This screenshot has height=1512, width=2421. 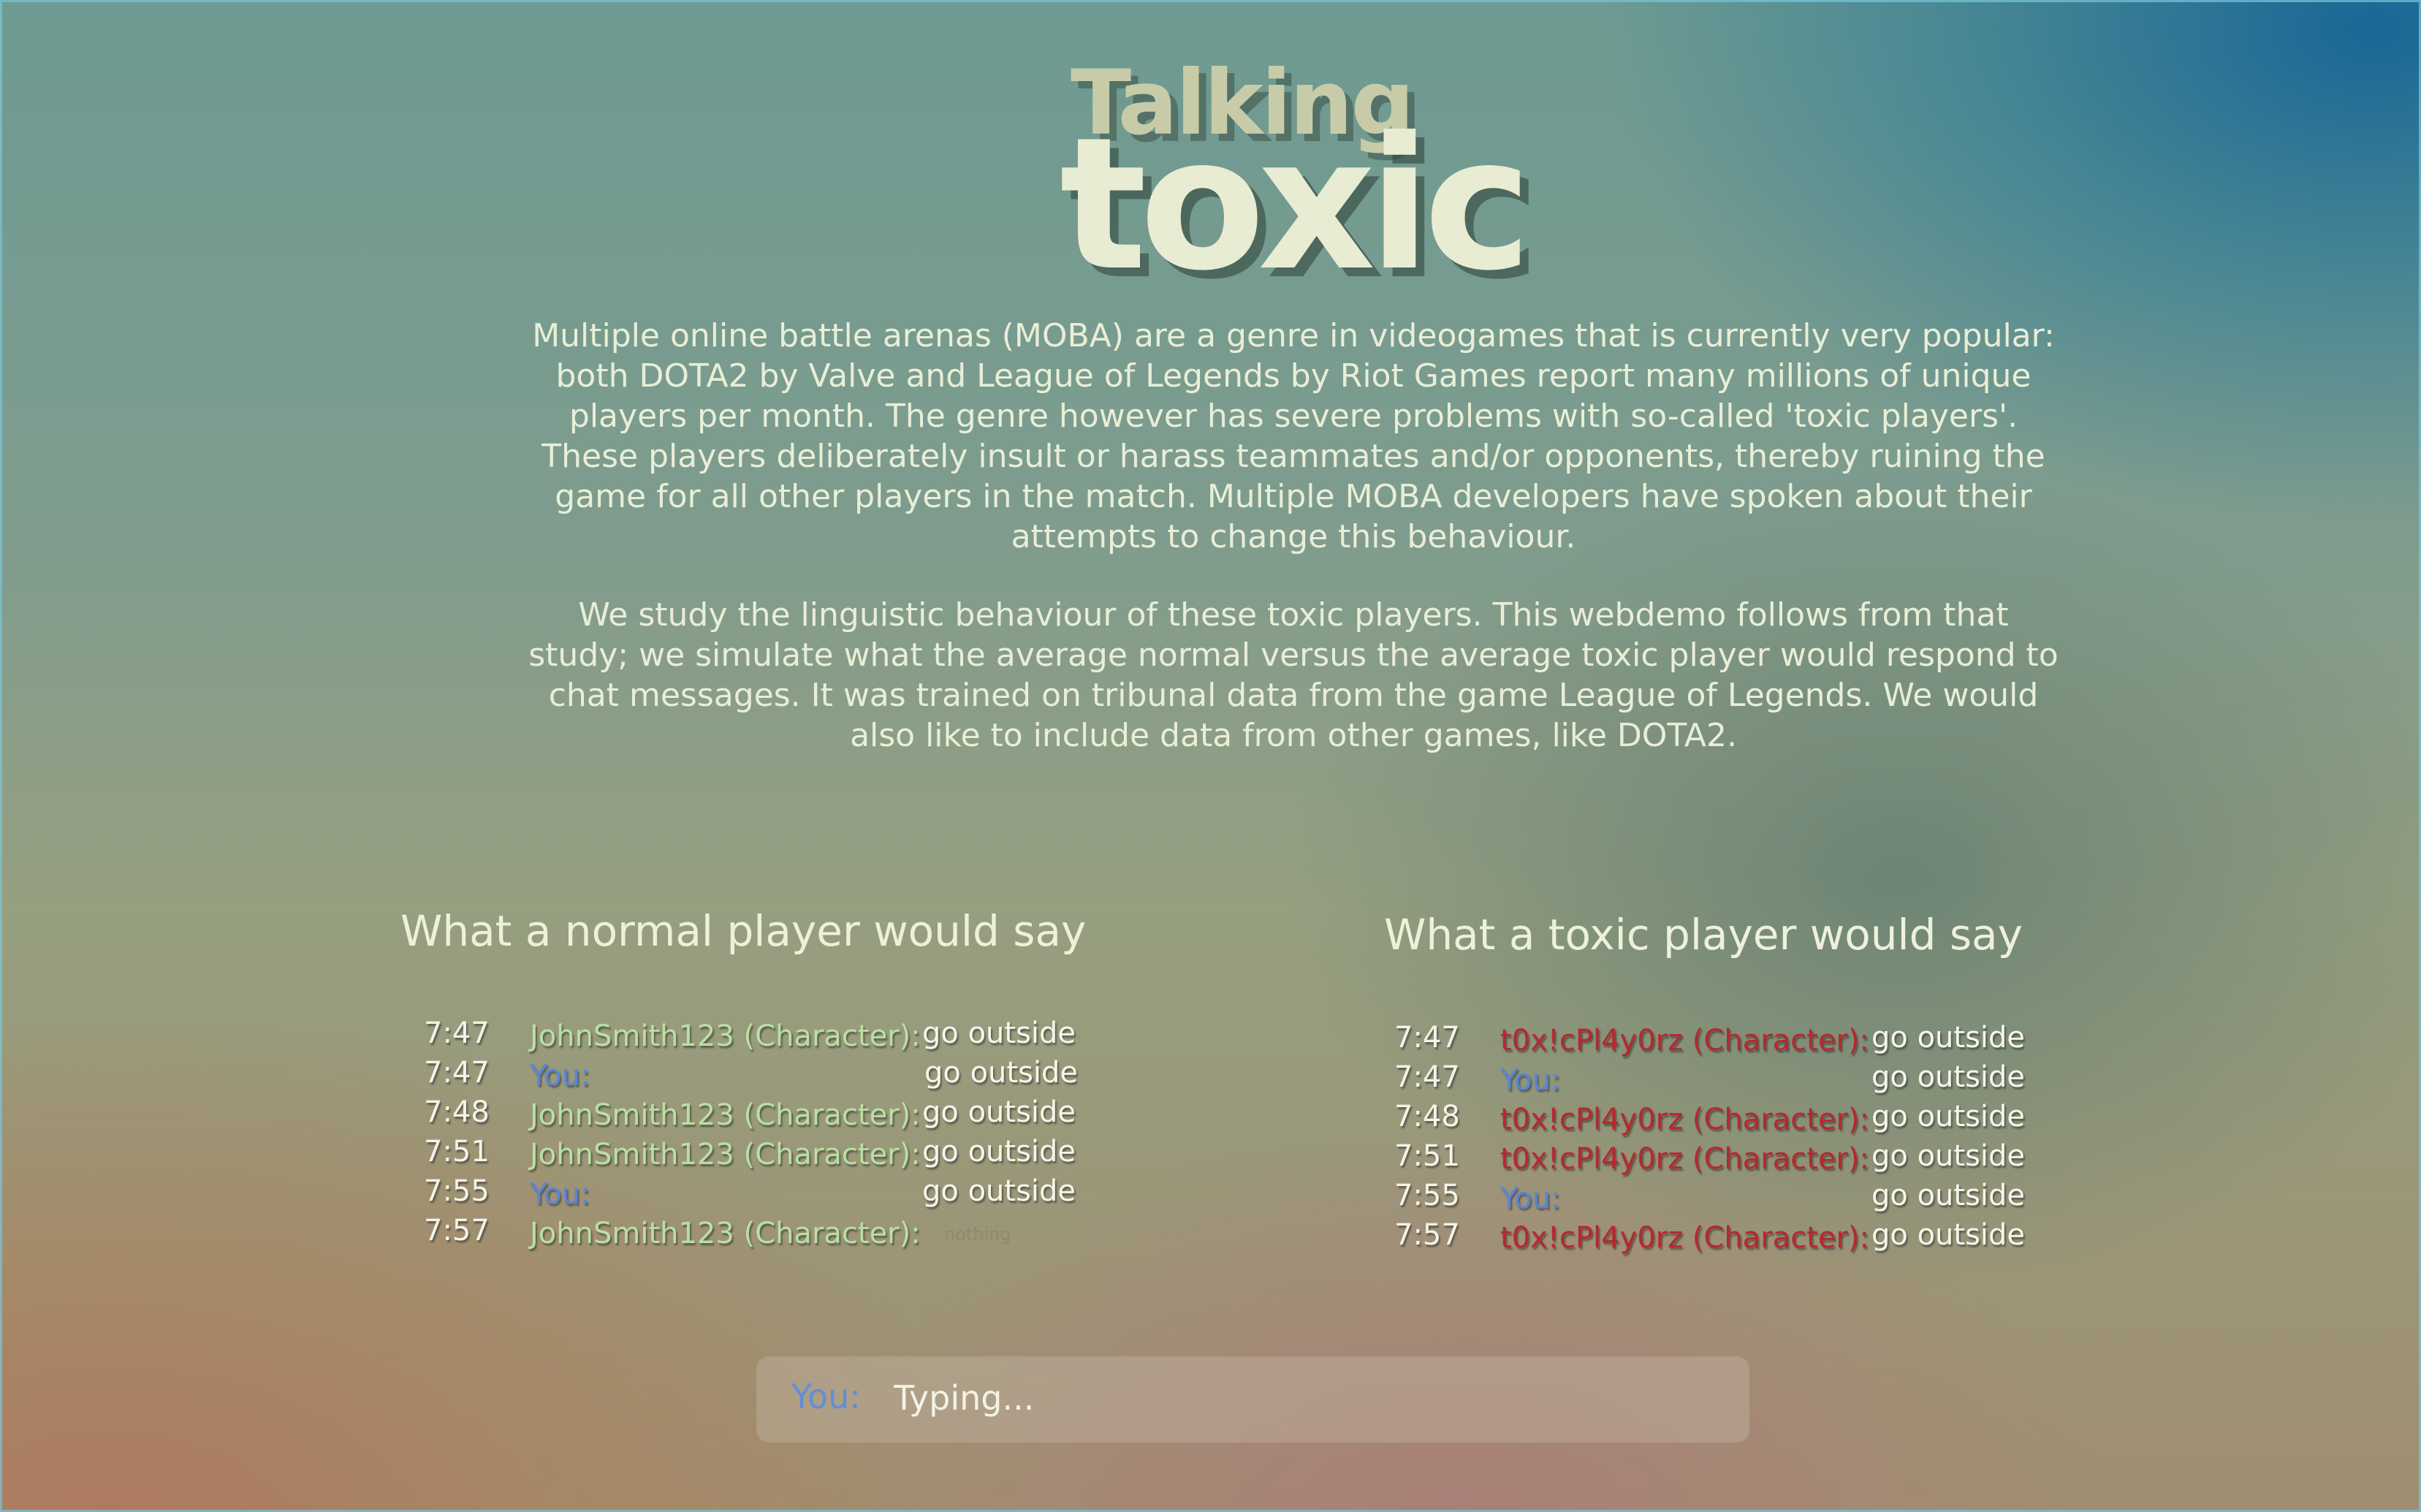 I want to click on title-line-toxic: toxic, so click(x=1296, y=204).